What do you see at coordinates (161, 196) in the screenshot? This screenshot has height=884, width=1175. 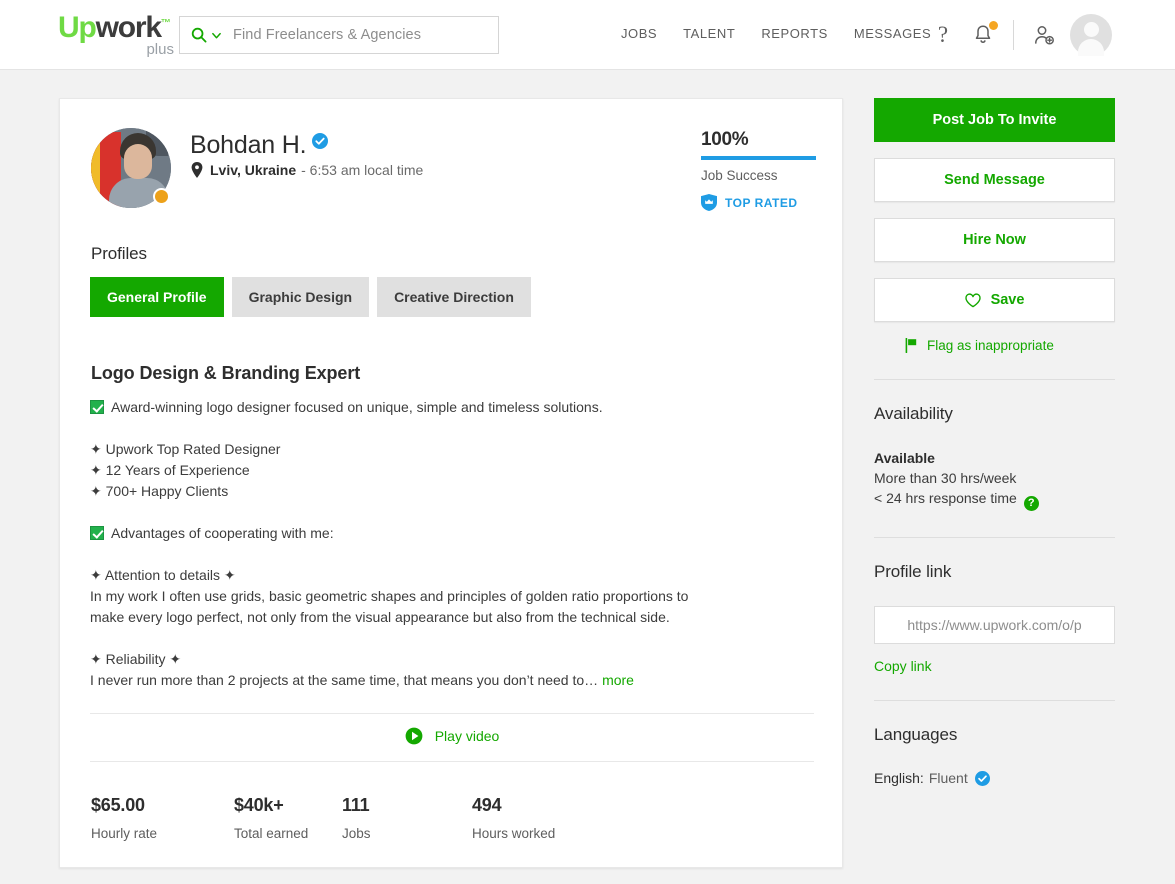 I see `online-status-indicator` at bounding box center [161, 196].